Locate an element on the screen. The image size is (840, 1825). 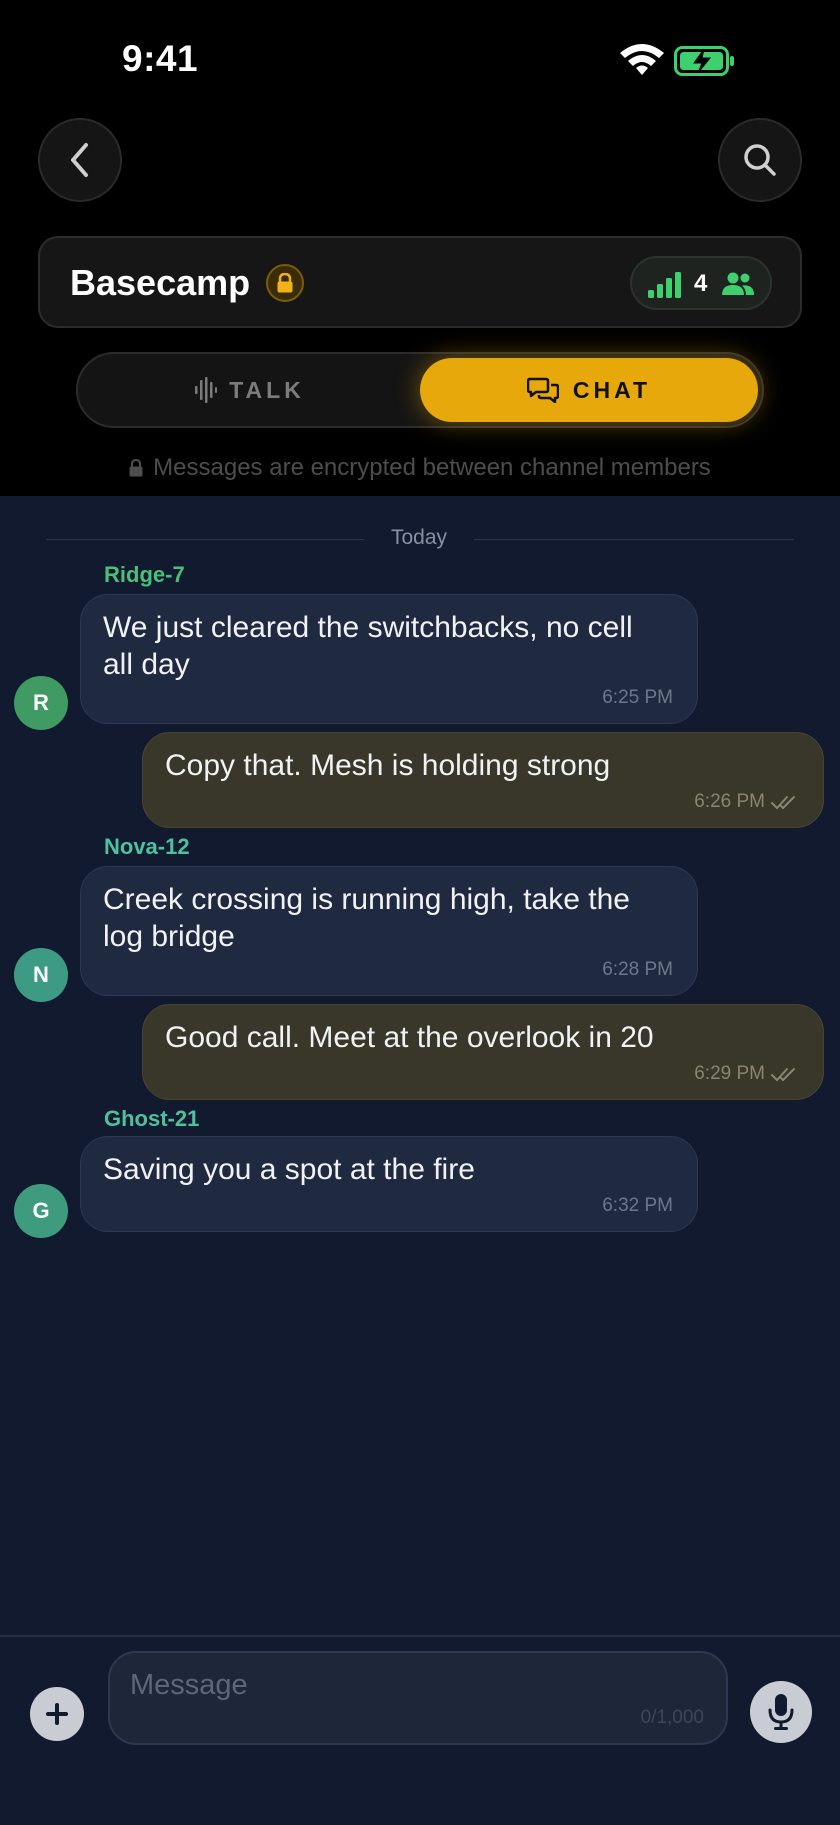
chat-bubbles-icon is located at coordinates (542, 390).